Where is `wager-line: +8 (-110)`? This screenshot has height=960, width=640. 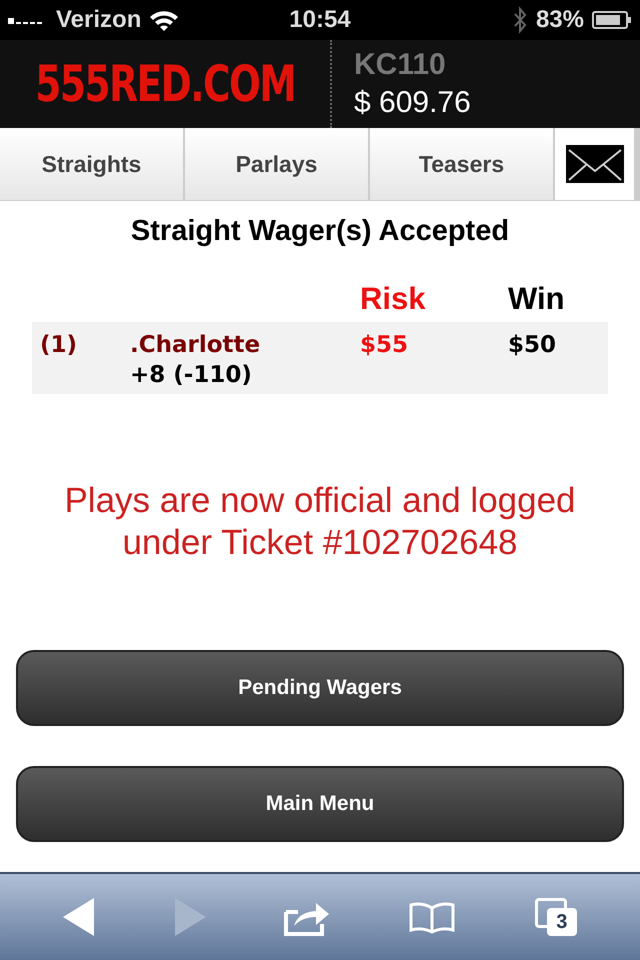
wager-line: +8 (-110) is located at coordinates (191, 375).